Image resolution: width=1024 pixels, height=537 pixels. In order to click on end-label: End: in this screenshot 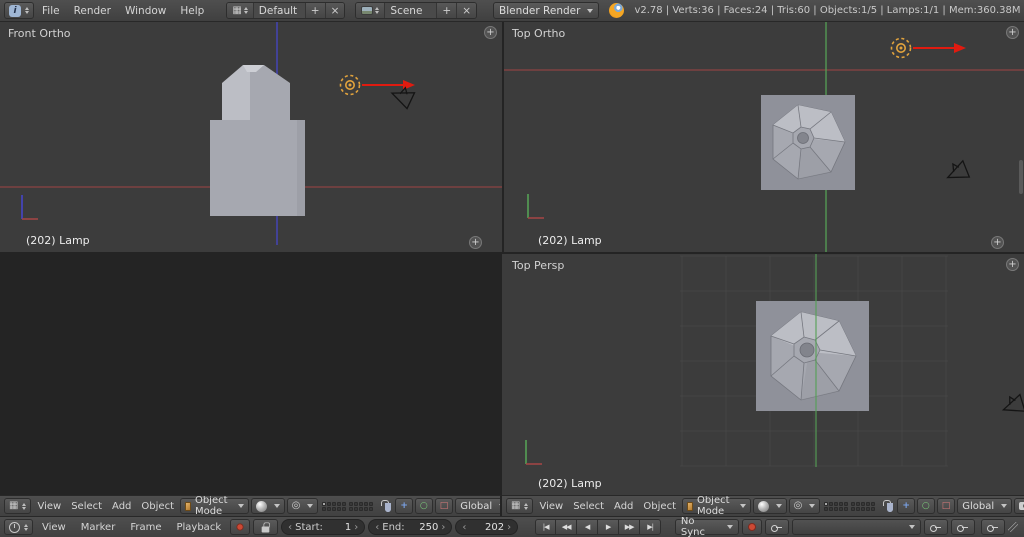, I will do `click(393, 527)`.